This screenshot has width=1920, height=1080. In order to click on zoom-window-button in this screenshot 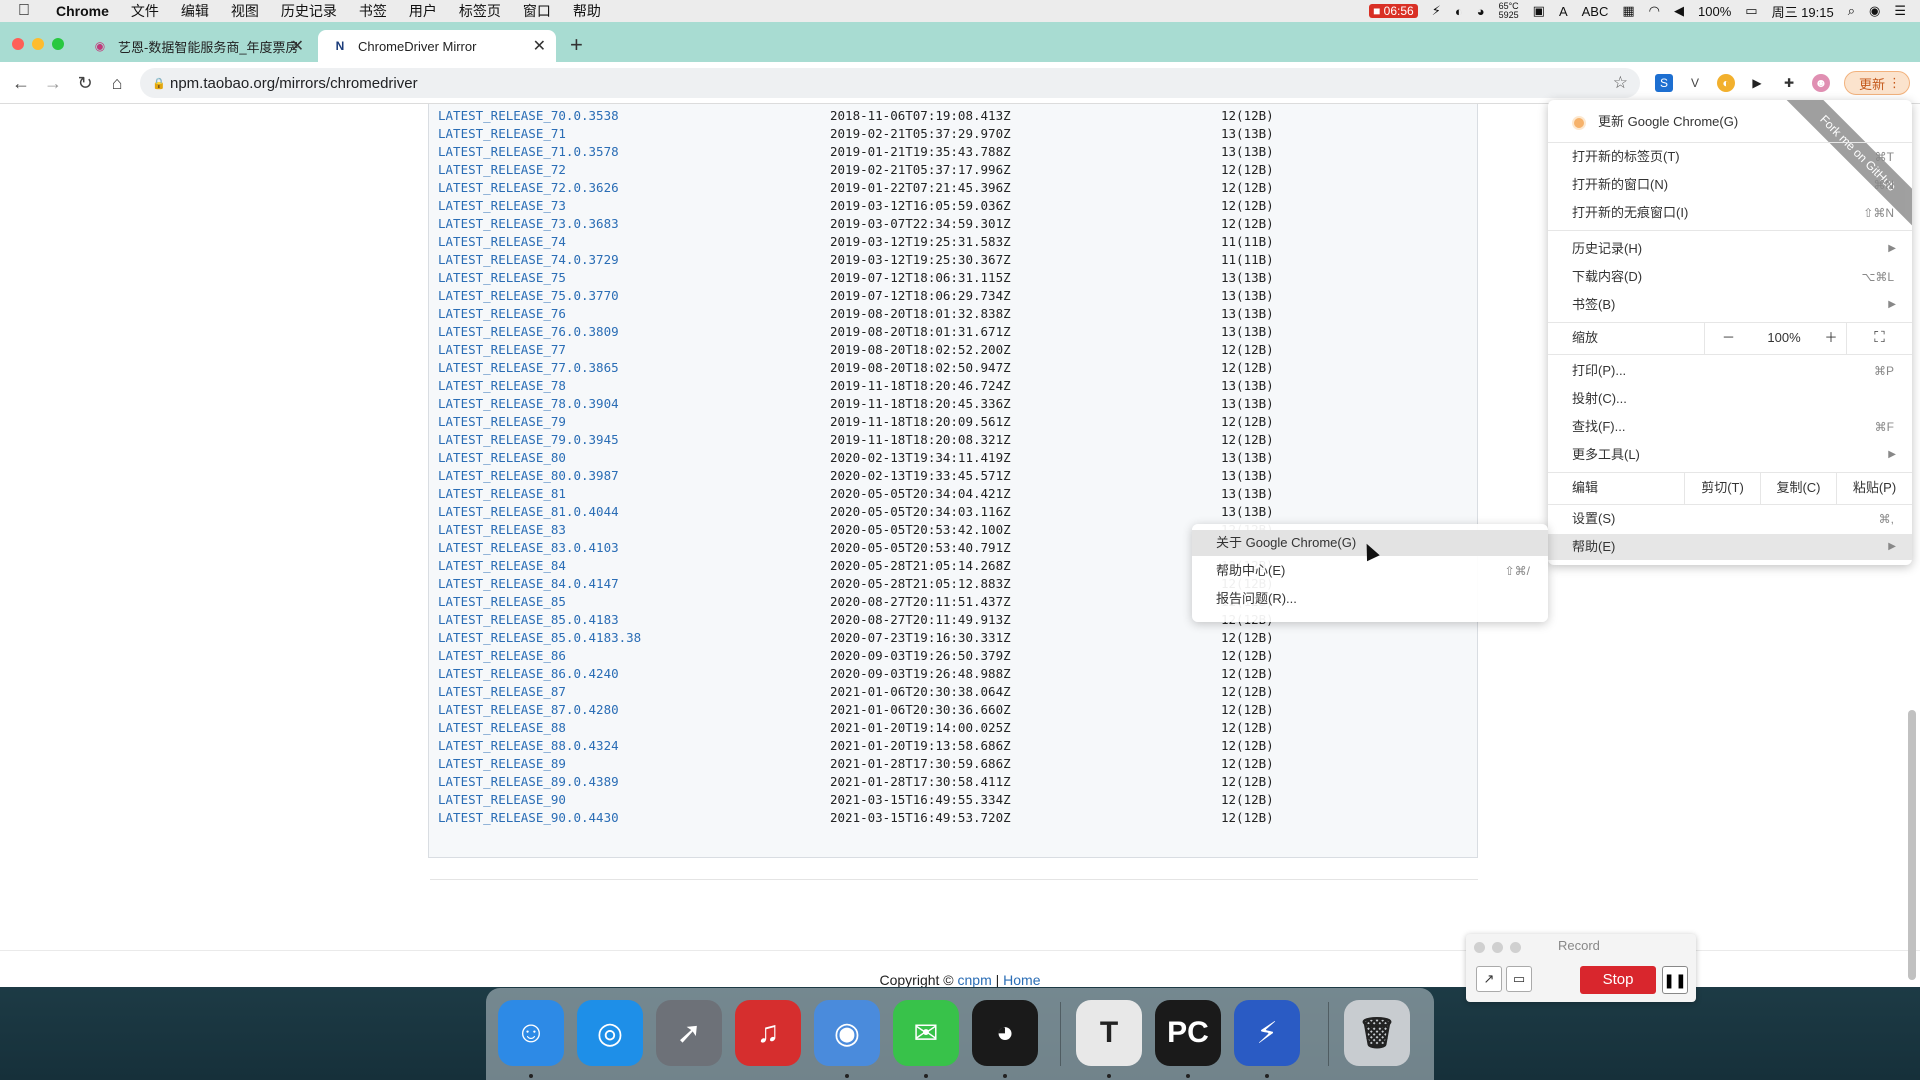, I will do `click(58, 44)`.